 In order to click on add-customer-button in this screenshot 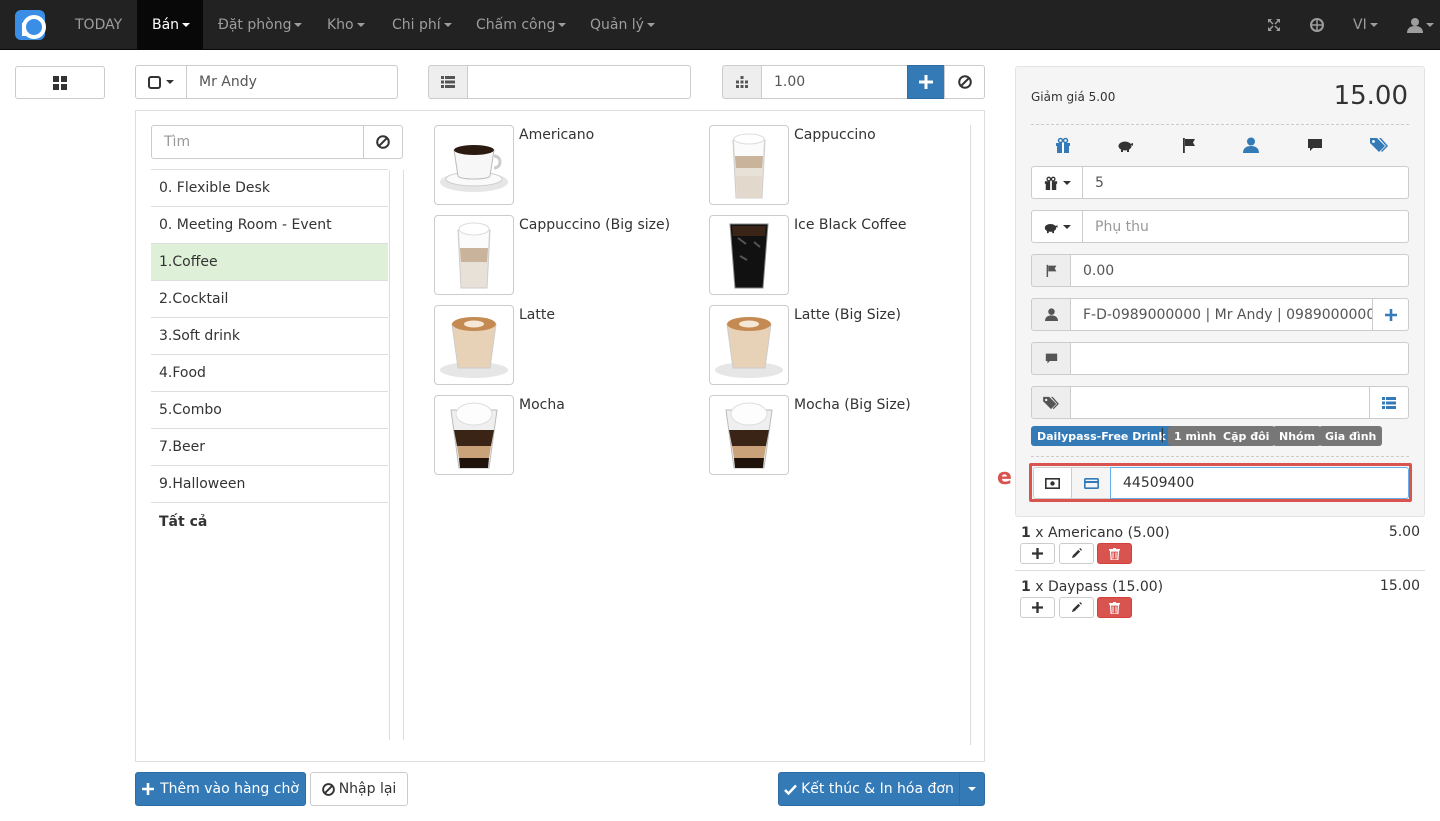, I will do `click(1390, 314)`.